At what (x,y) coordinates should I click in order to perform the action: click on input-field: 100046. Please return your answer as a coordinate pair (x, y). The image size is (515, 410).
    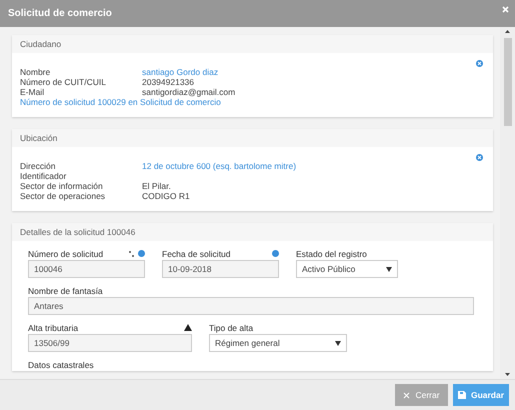
    Looking at the image, I should click on (86, 269).